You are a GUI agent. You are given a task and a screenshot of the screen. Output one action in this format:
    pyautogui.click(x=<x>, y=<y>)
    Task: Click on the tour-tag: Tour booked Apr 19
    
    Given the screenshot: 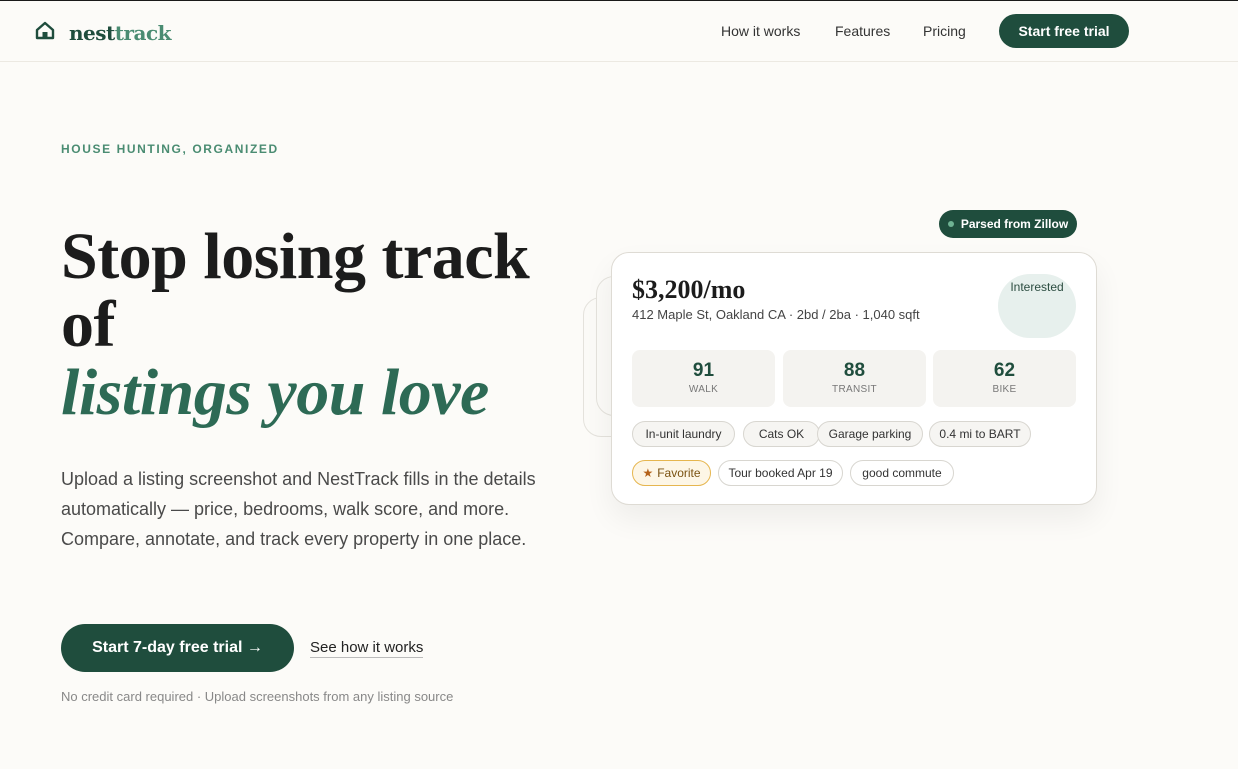 What is the action you would take?
    pyautogui.click(x=780, y=473)
    